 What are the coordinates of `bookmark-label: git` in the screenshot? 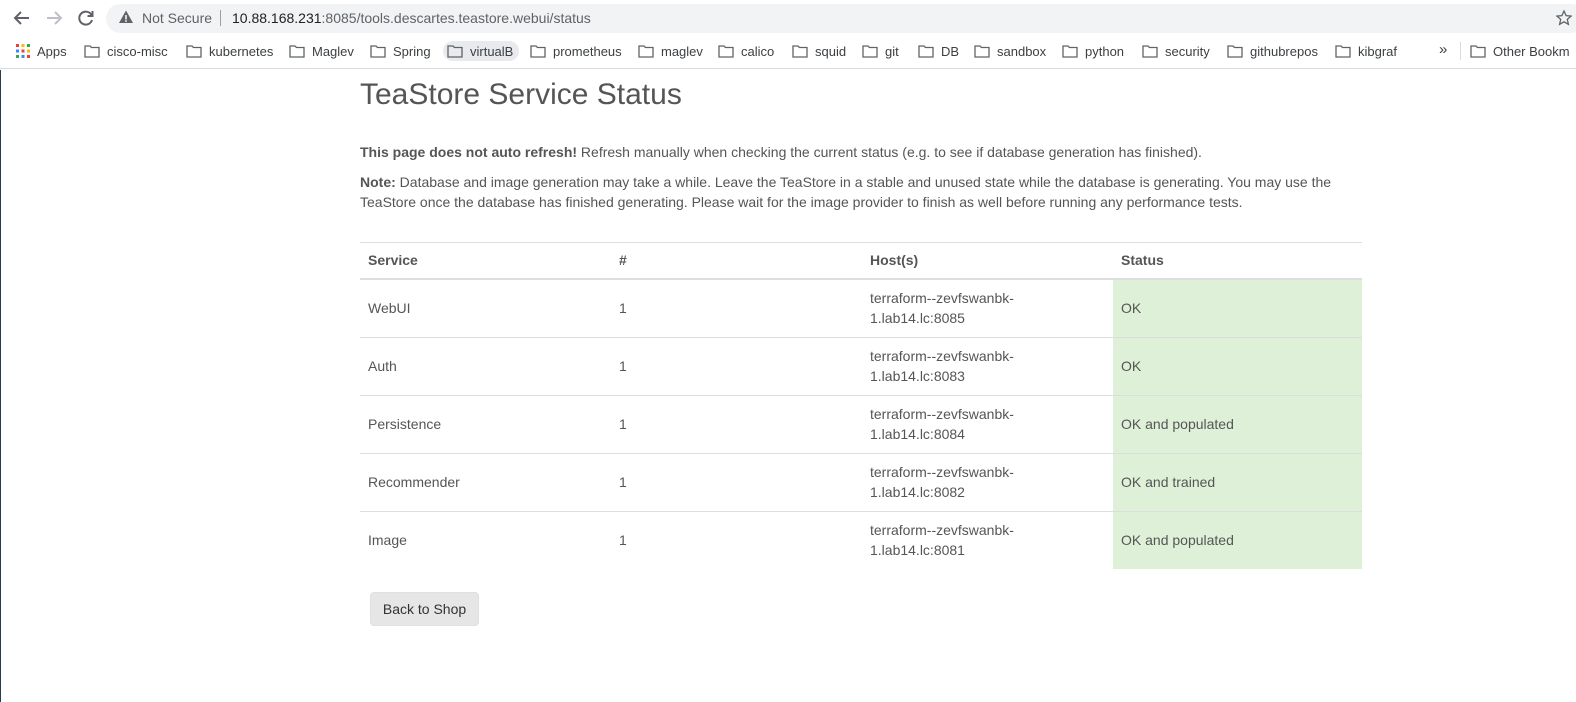 It's located at (892, 51).